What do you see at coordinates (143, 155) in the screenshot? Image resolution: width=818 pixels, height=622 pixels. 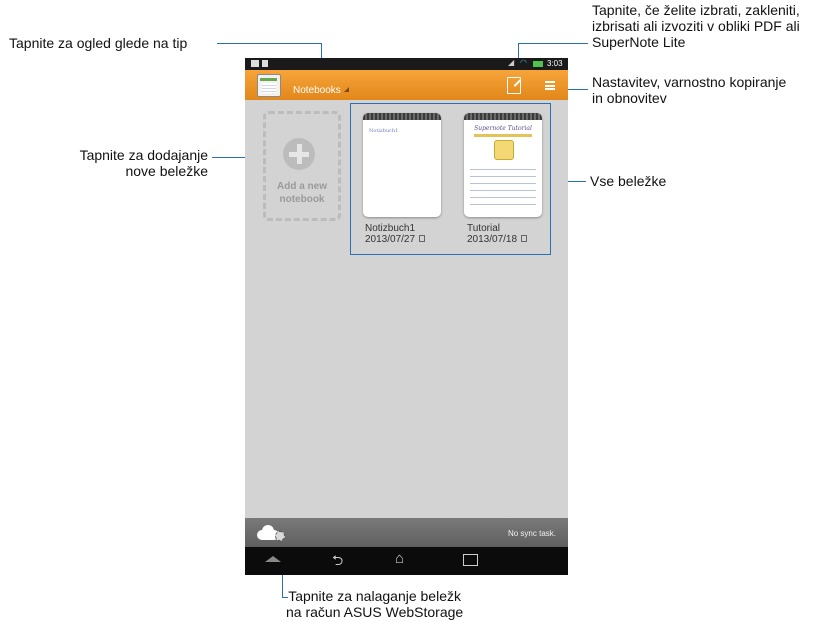 I see `callout-add-notebook-line1: Tapnite za dodajanje` at bounding box center [143, 155].